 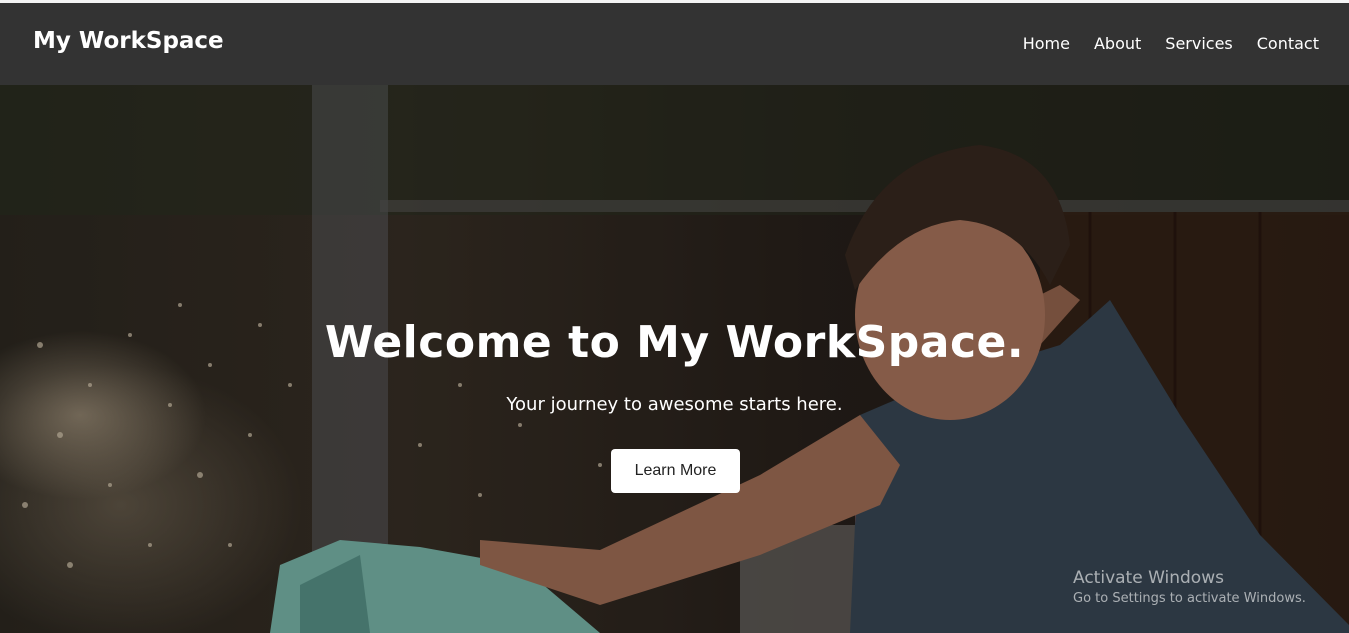 What do you see at coordinates (1117, 43) in the screenshot?
I see `nav-link-about: About` at bounding box center [1117, 43].